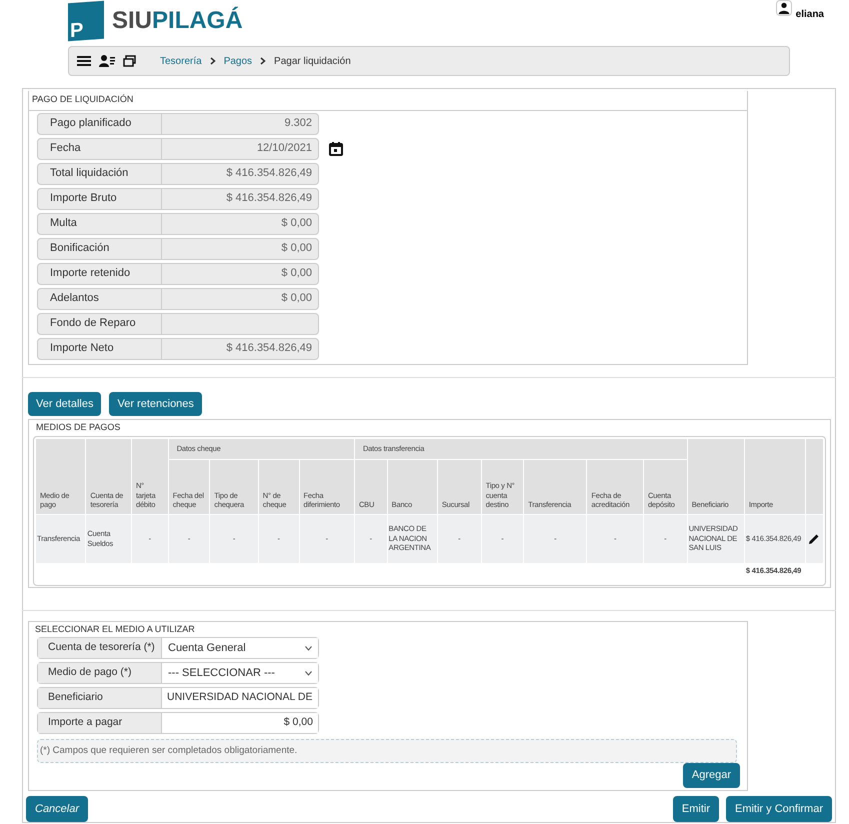 Image resolution: width=849 pixels, height=824 pixels. What do you see at coordinates (79, 427) in the screenshot?
I see `section-title: MEDIOS DE PAGOS` at bounding box center [79, 427].